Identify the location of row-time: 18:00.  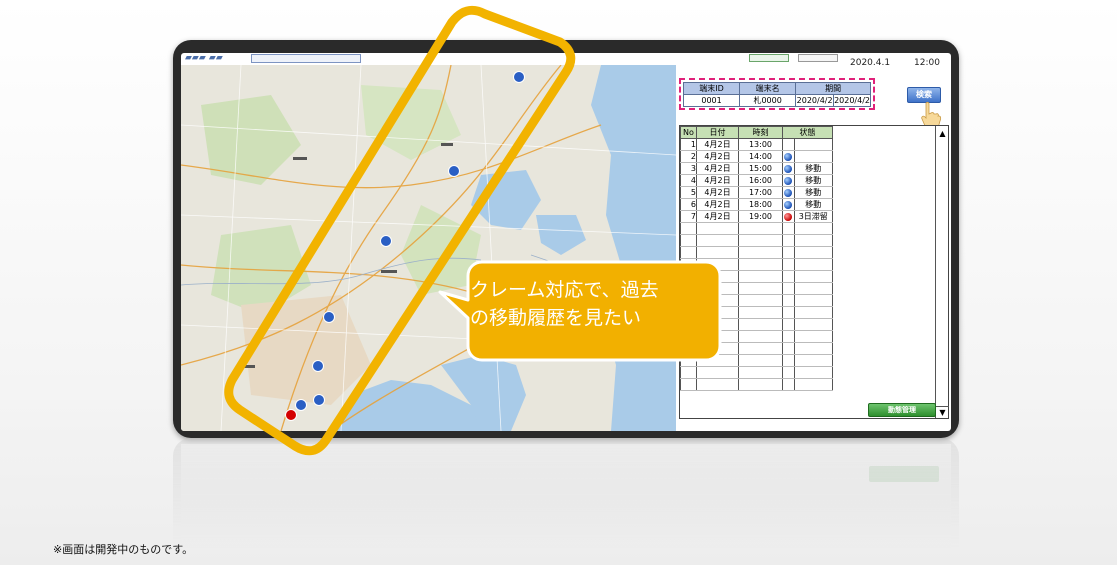
(760, 204).